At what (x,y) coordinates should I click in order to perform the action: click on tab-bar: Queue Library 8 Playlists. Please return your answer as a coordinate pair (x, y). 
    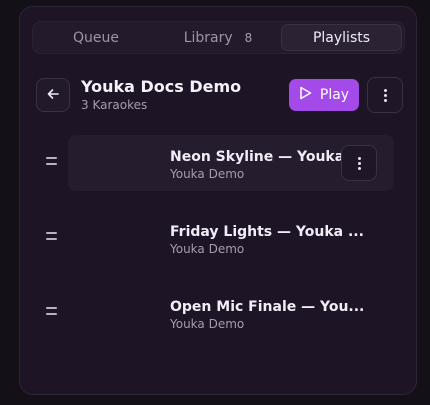
    Looking at the image, I should click on (218, 37).